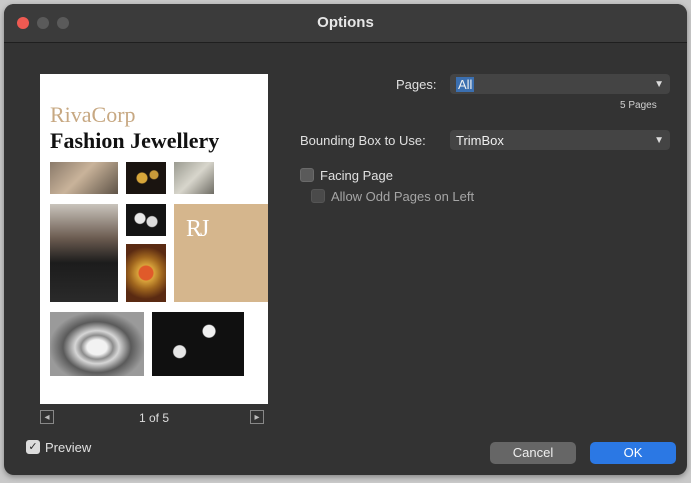  I want to click on bbox-label: Bounding Box to Use:, so click(363, 140).